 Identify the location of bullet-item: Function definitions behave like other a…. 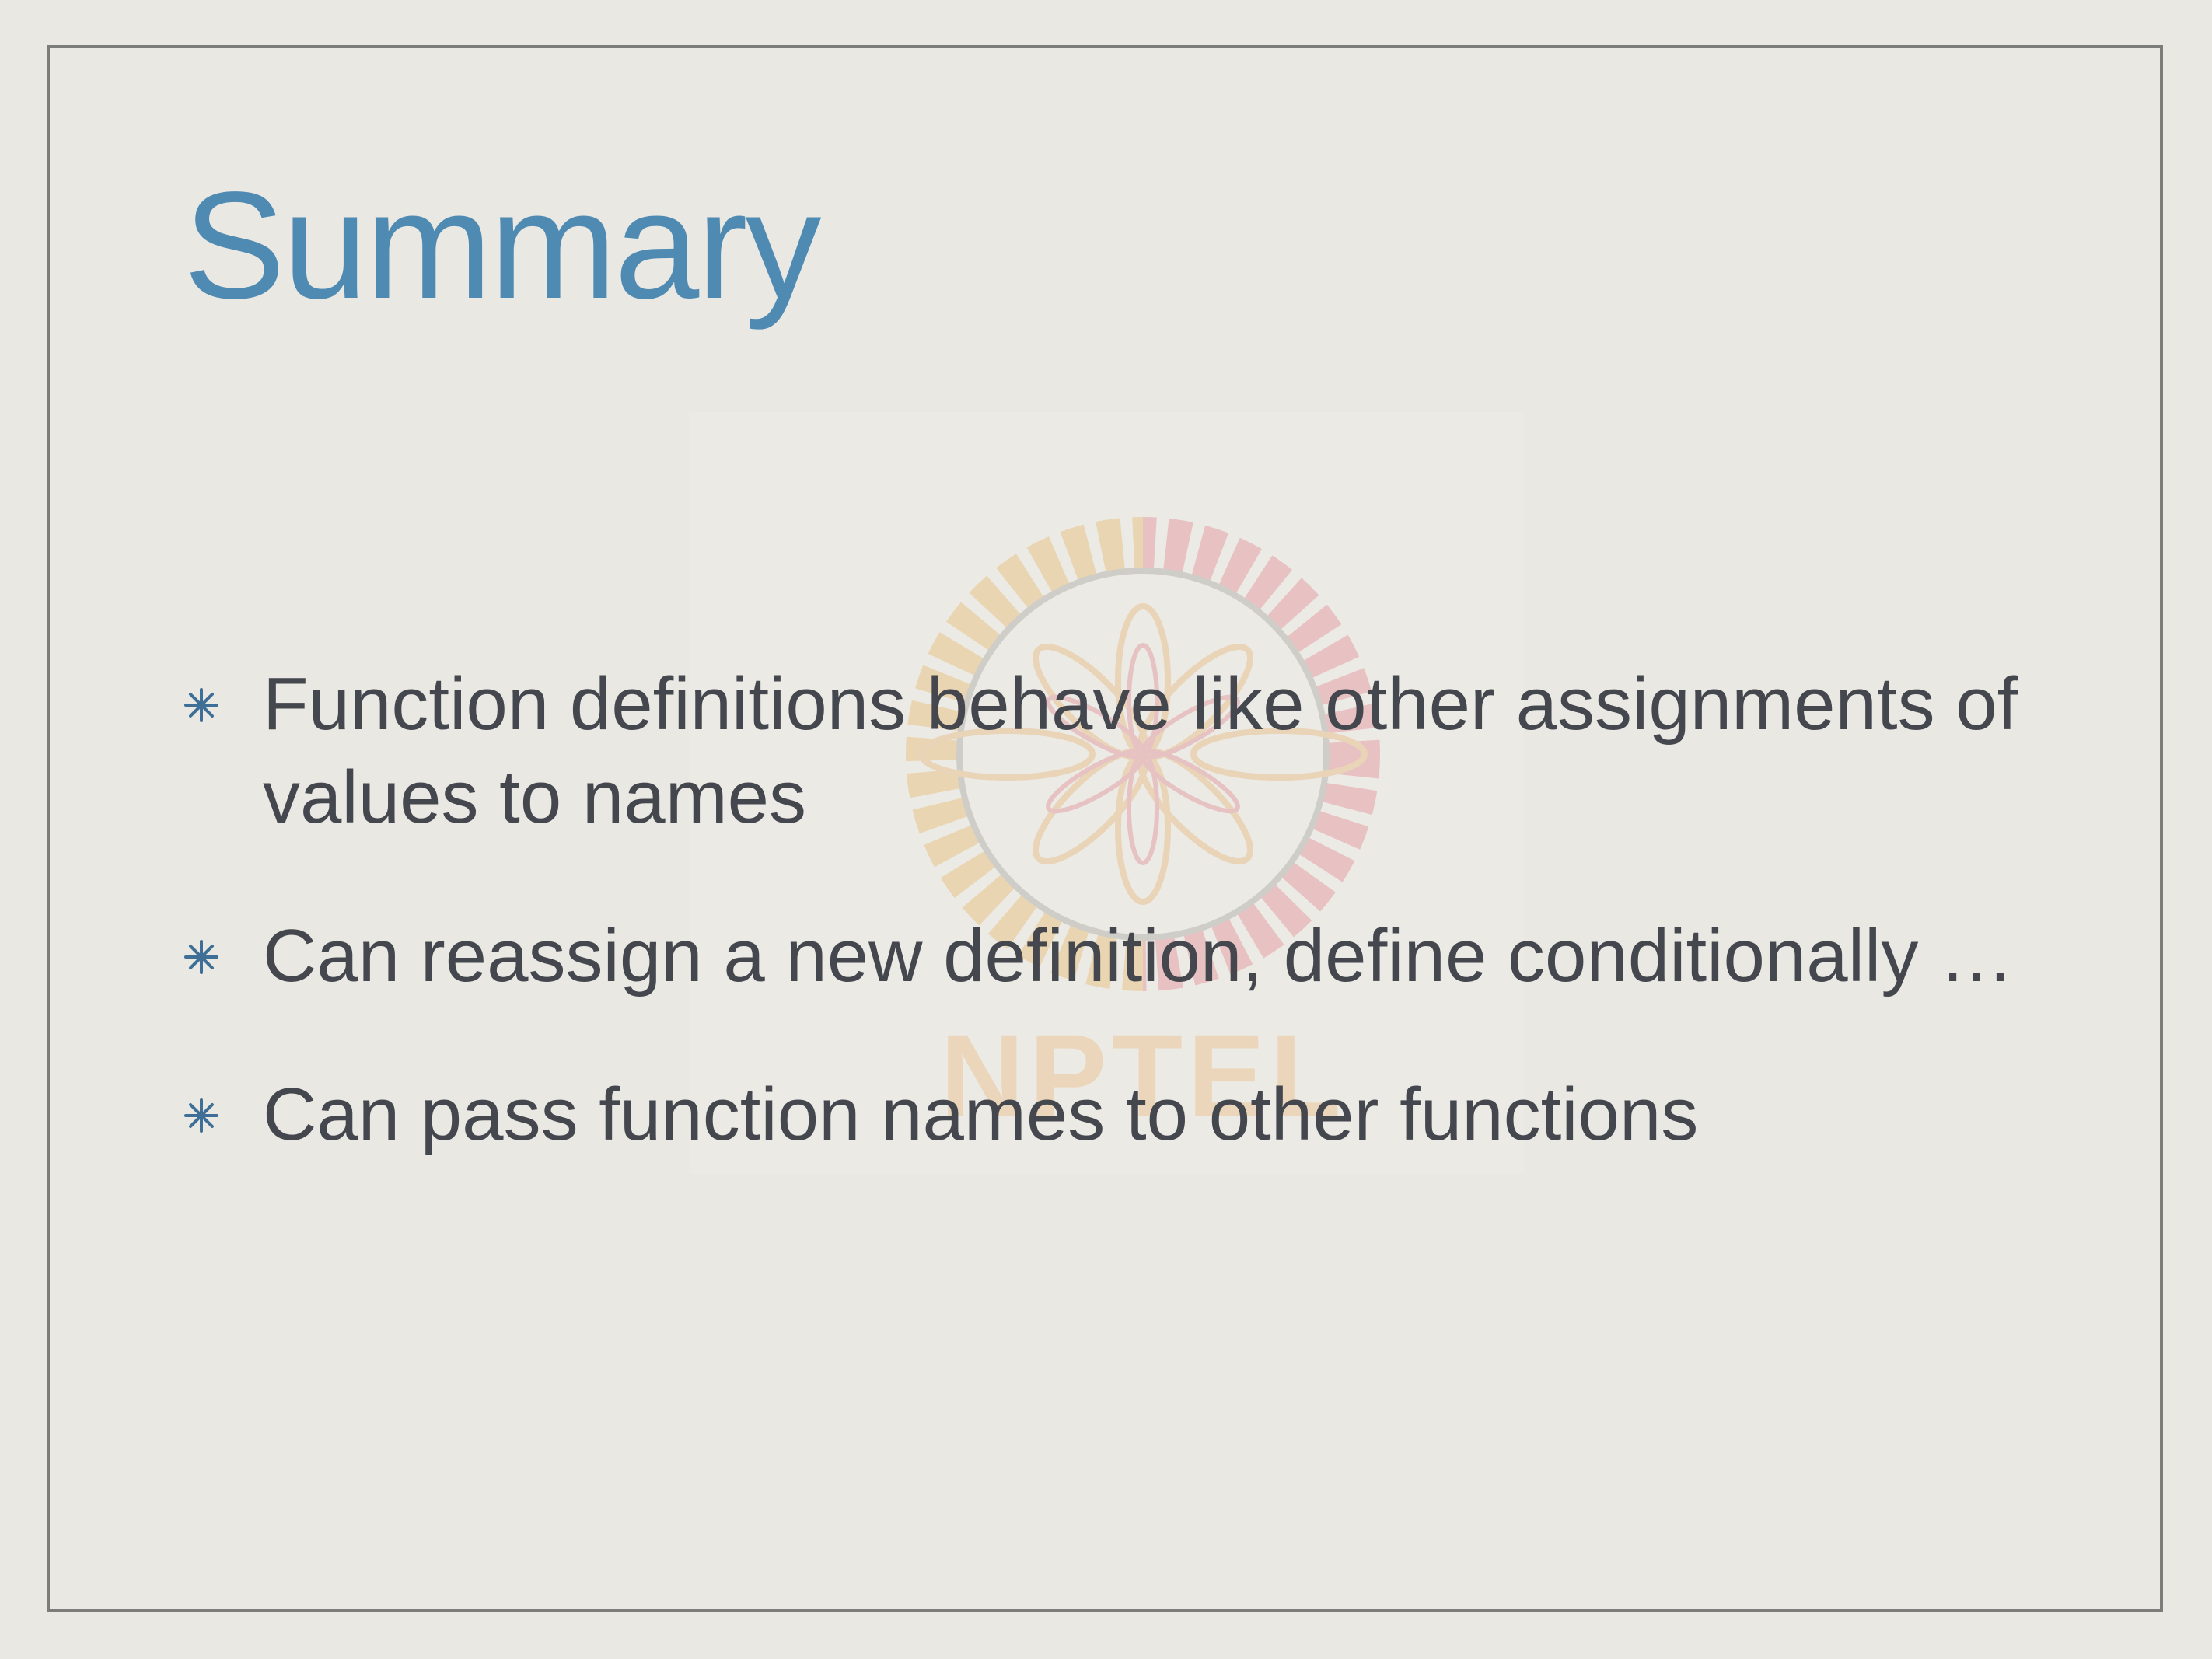
(1116, 751).